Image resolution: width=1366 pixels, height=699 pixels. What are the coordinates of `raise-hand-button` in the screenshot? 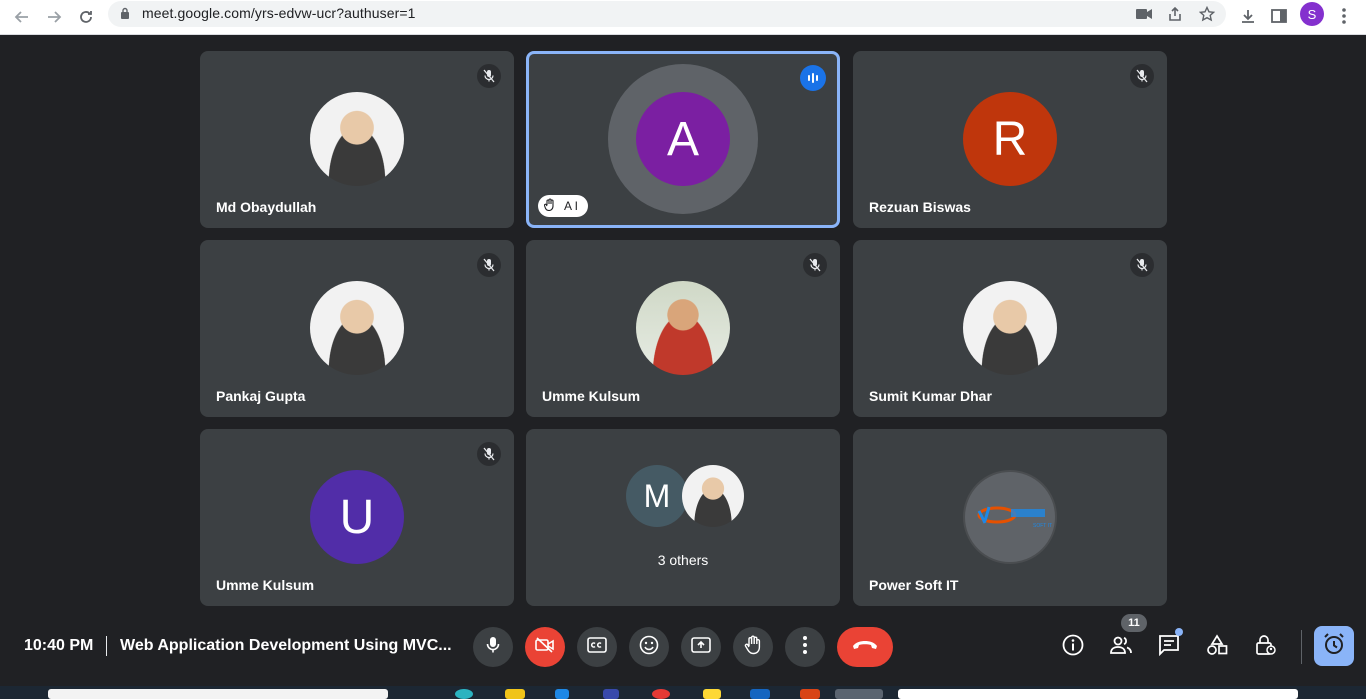 It's located at (753, 647).